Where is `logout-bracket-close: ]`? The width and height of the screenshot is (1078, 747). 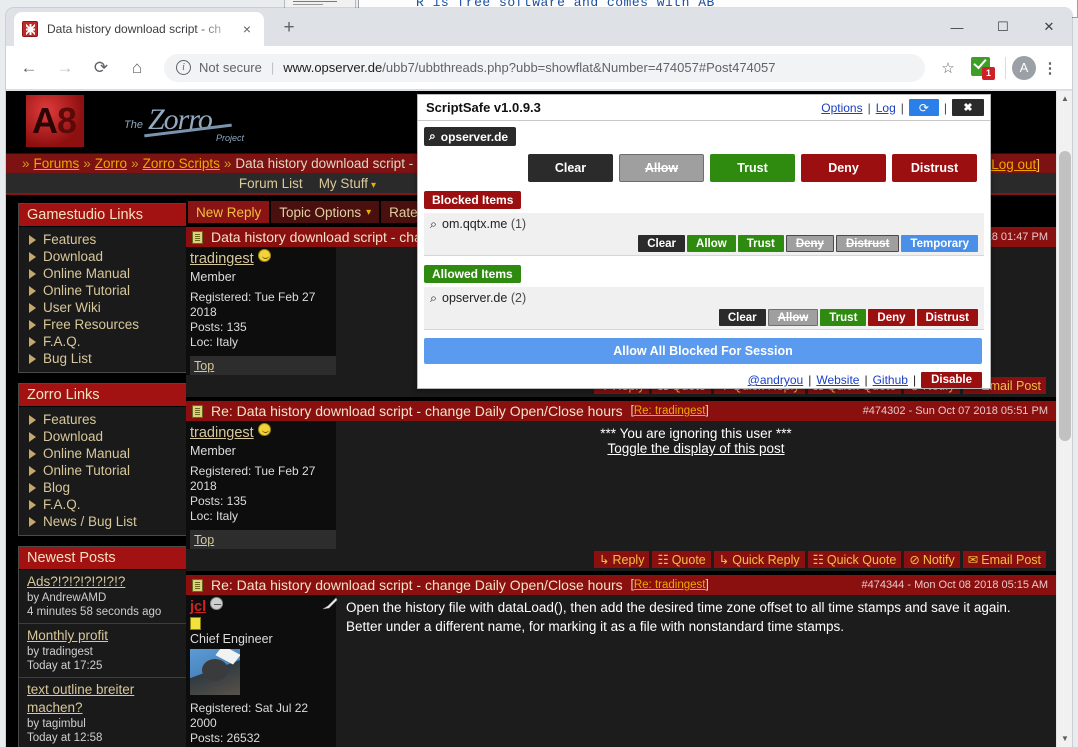
logout-bracket-close: ] is located at coordinates (1038, 164).